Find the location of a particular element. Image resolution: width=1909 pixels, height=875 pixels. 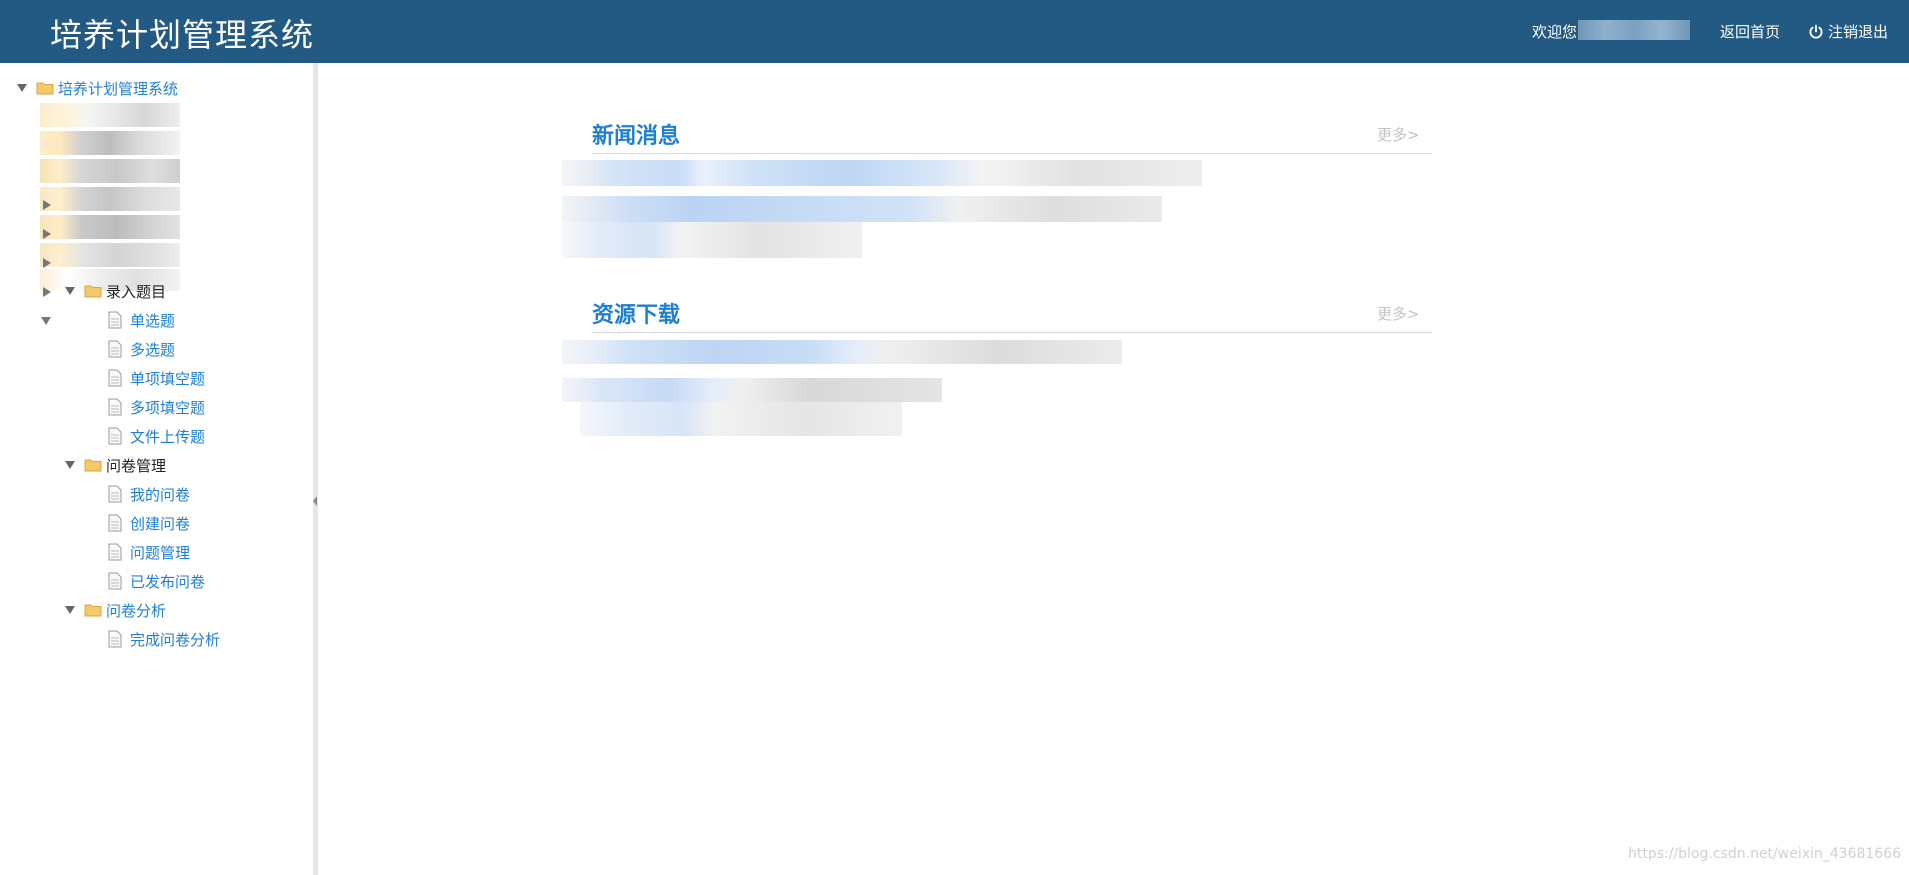

tree-group-label: 录入题目 is located at coordinates (136, 291).